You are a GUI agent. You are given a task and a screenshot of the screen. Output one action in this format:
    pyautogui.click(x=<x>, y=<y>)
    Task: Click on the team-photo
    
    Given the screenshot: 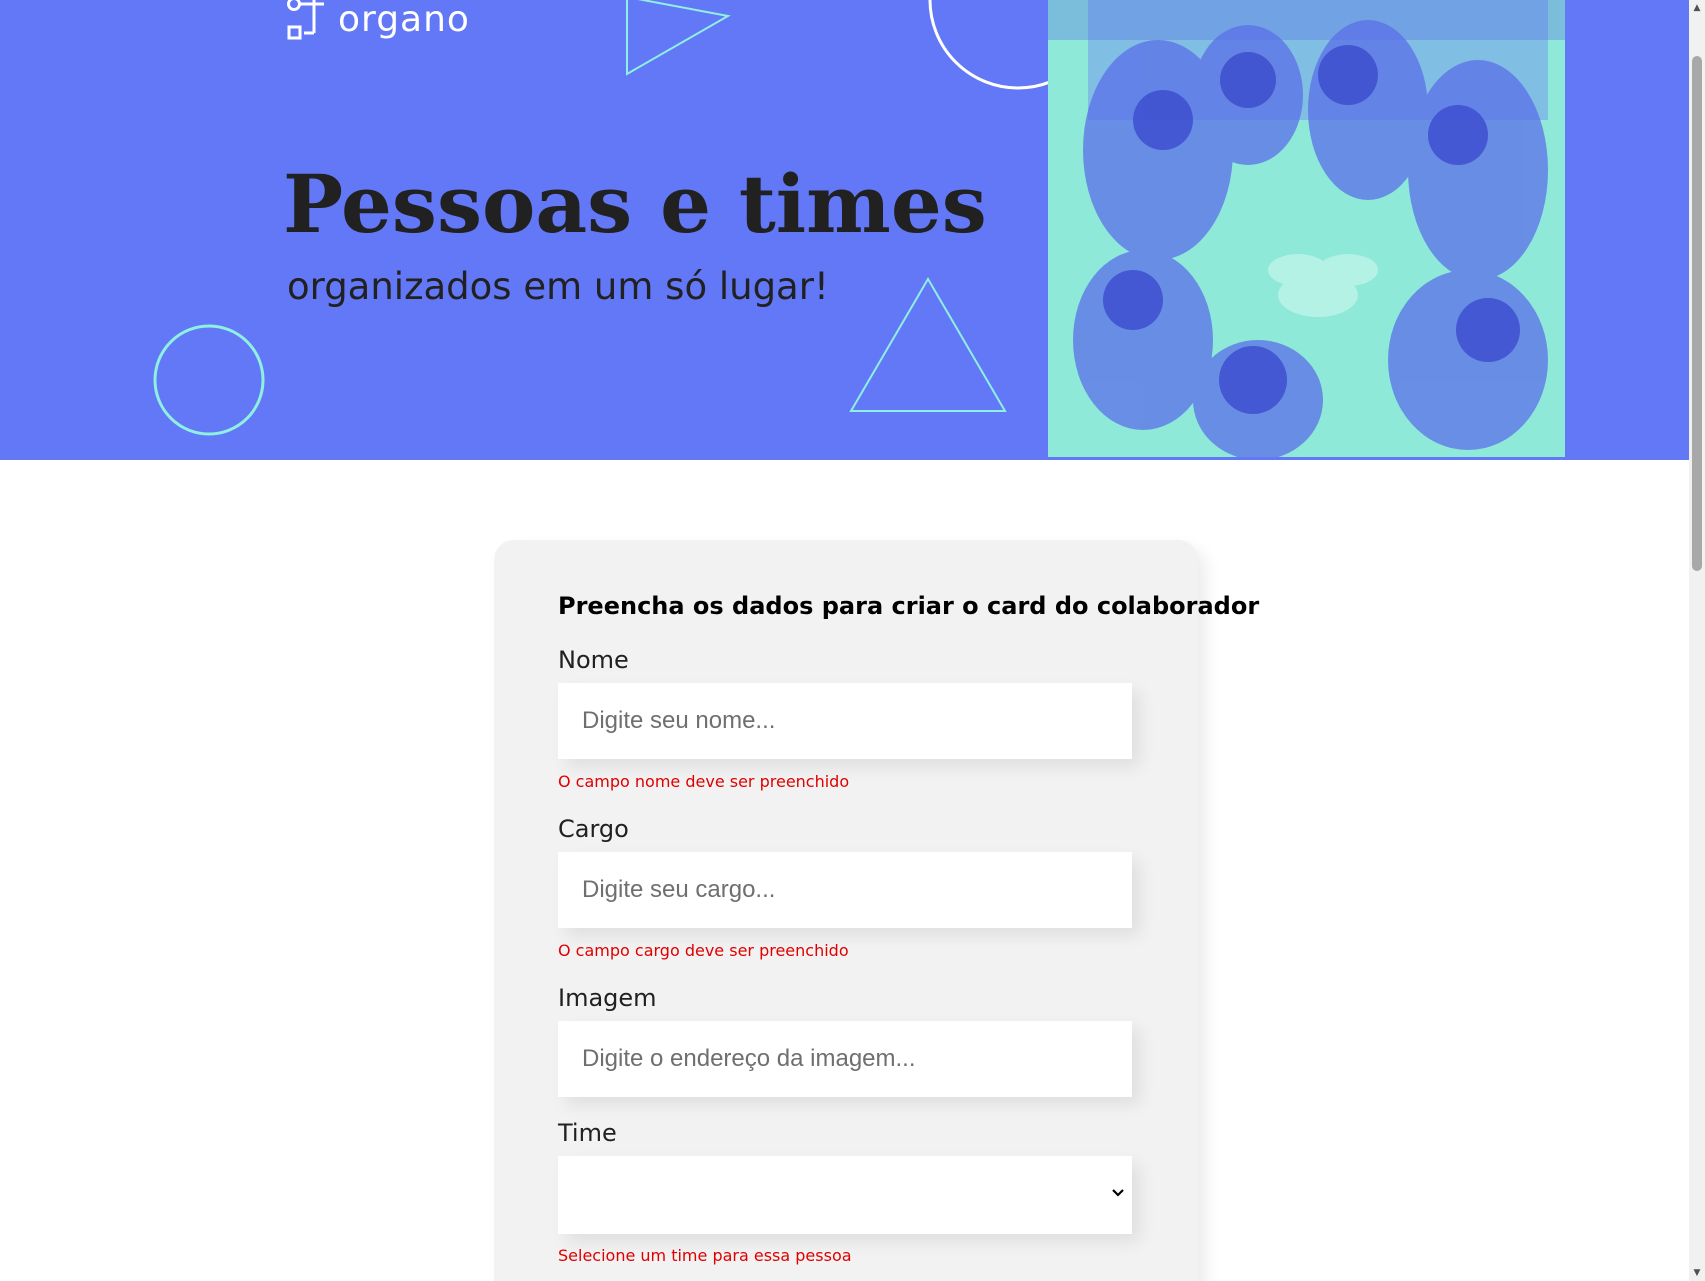 What is the action you would take?
    pyautogui.click(x=1306, y=228)
    